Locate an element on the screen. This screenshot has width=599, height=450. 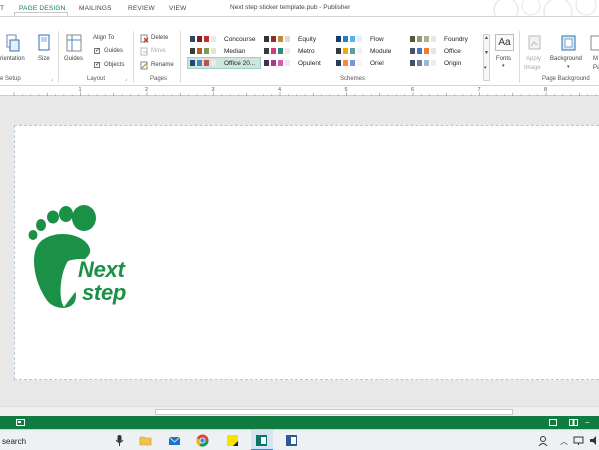
color-scheme-item: Equity is located at coordinates (298, 39).